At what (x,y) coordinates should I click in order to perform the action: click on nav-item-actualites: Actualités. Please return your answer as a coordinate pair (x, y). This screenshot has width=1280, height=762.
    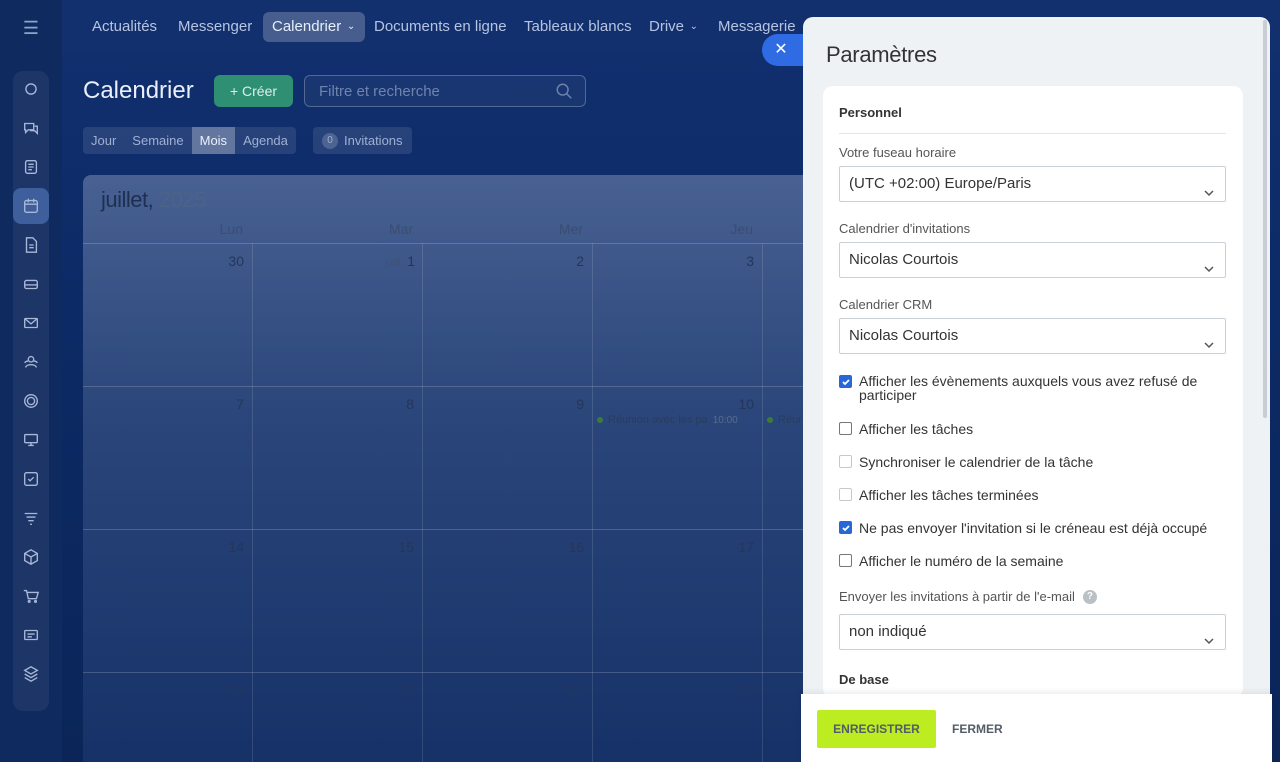
    Looking at the image, I should click on (124, 27).